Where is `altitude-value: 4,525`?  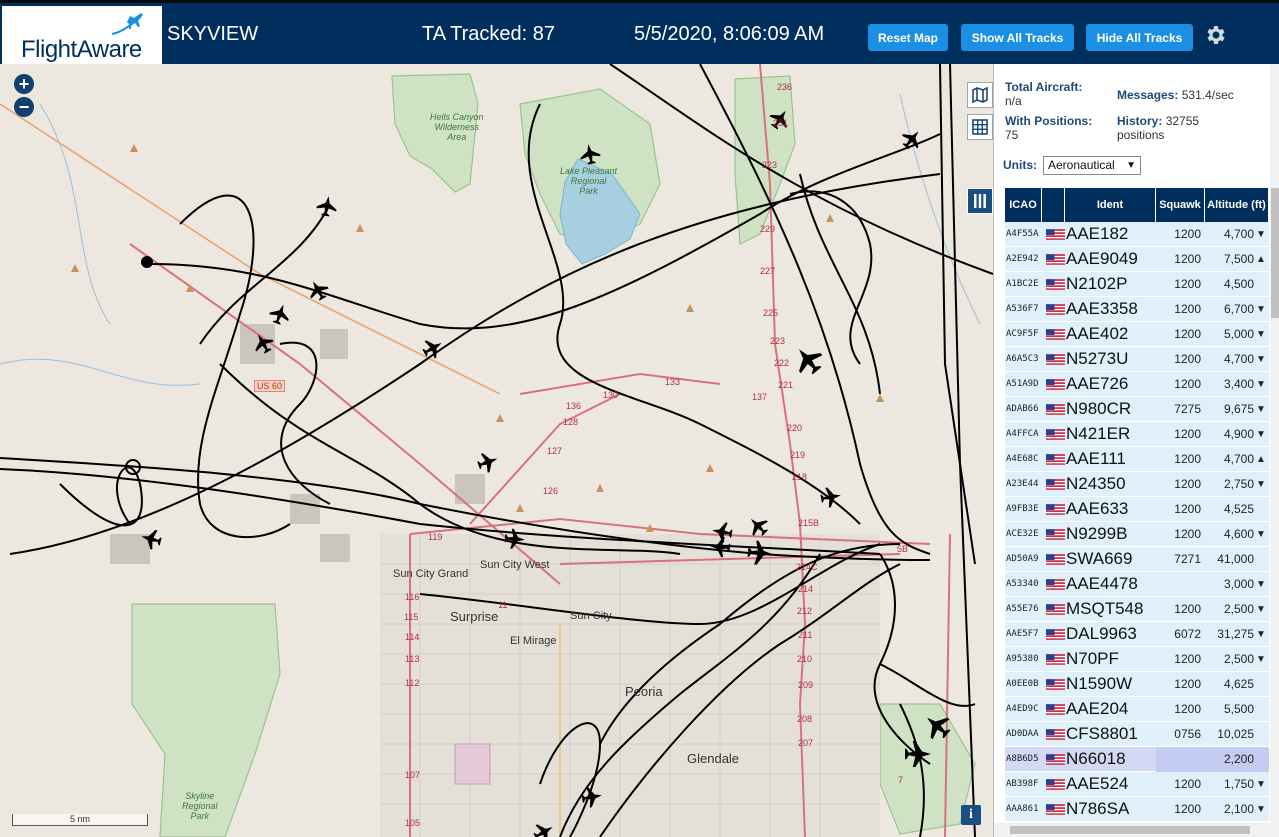
altitude-value: 4,525 is located at coordinates (1238, 509).